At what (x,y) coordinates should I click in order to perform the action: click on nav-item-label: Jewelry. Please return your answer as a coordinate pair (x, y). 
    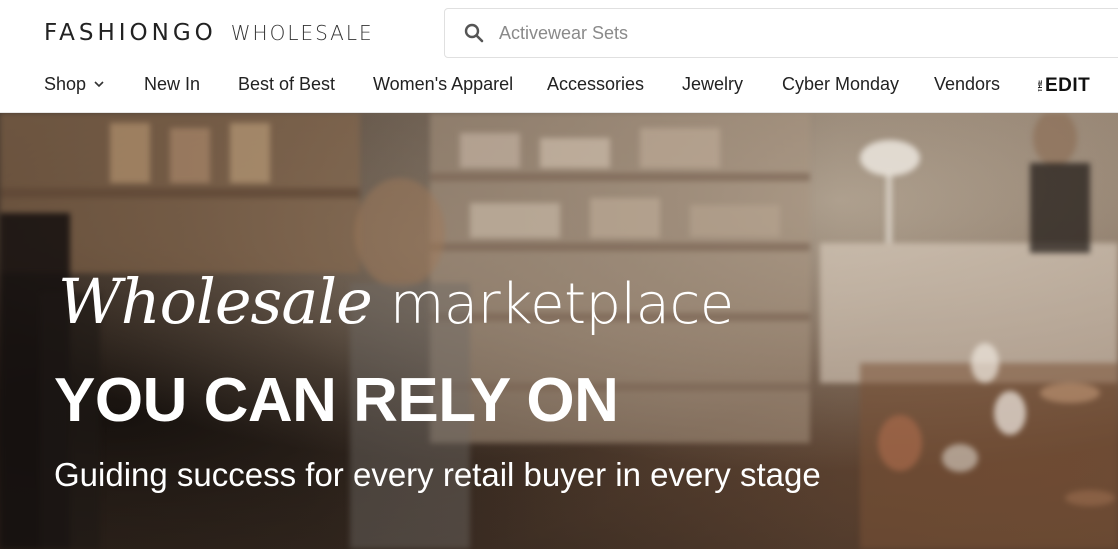
    Looking at the image, I should click on (713, 84).